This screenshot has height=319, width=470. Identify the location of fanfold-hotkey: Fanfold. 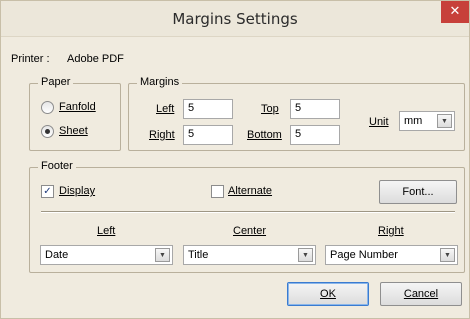
(77, 107).